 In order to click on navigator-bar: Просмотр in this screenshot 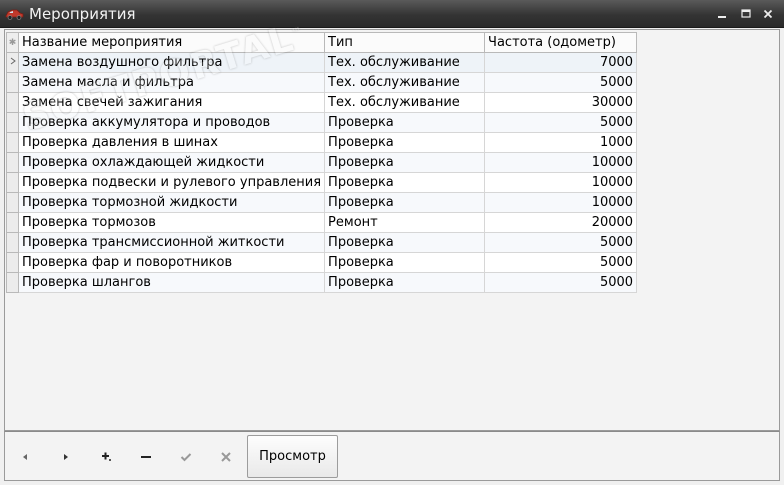, I will do `click(392, 456)`.